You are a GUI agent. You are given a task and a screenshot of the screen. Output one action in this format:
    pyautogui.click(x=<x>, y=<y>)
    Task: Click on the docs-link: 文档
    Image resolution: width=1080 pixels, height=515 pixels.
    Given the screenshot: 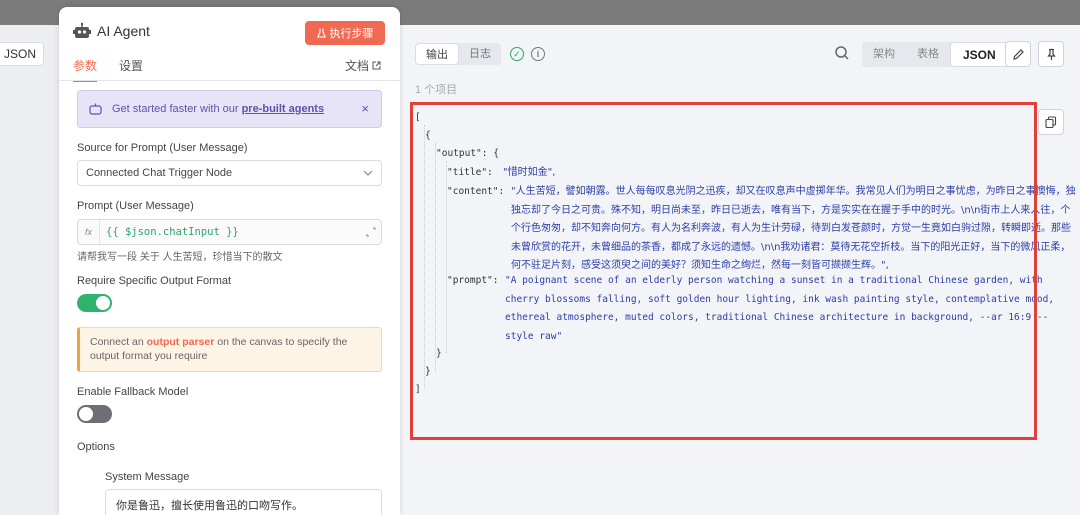 What is the action you would take?
    pyautogui.click(x=363, y=65)
    